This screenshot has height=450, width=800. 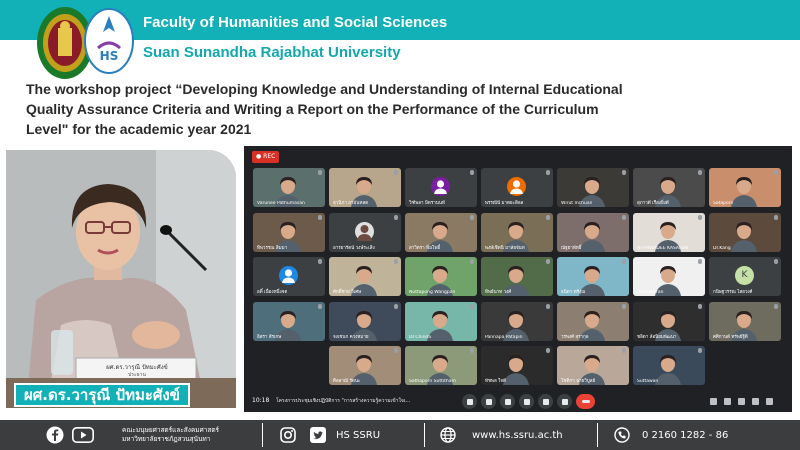 I want to click on globe-icon, so click(x=448, y=435).